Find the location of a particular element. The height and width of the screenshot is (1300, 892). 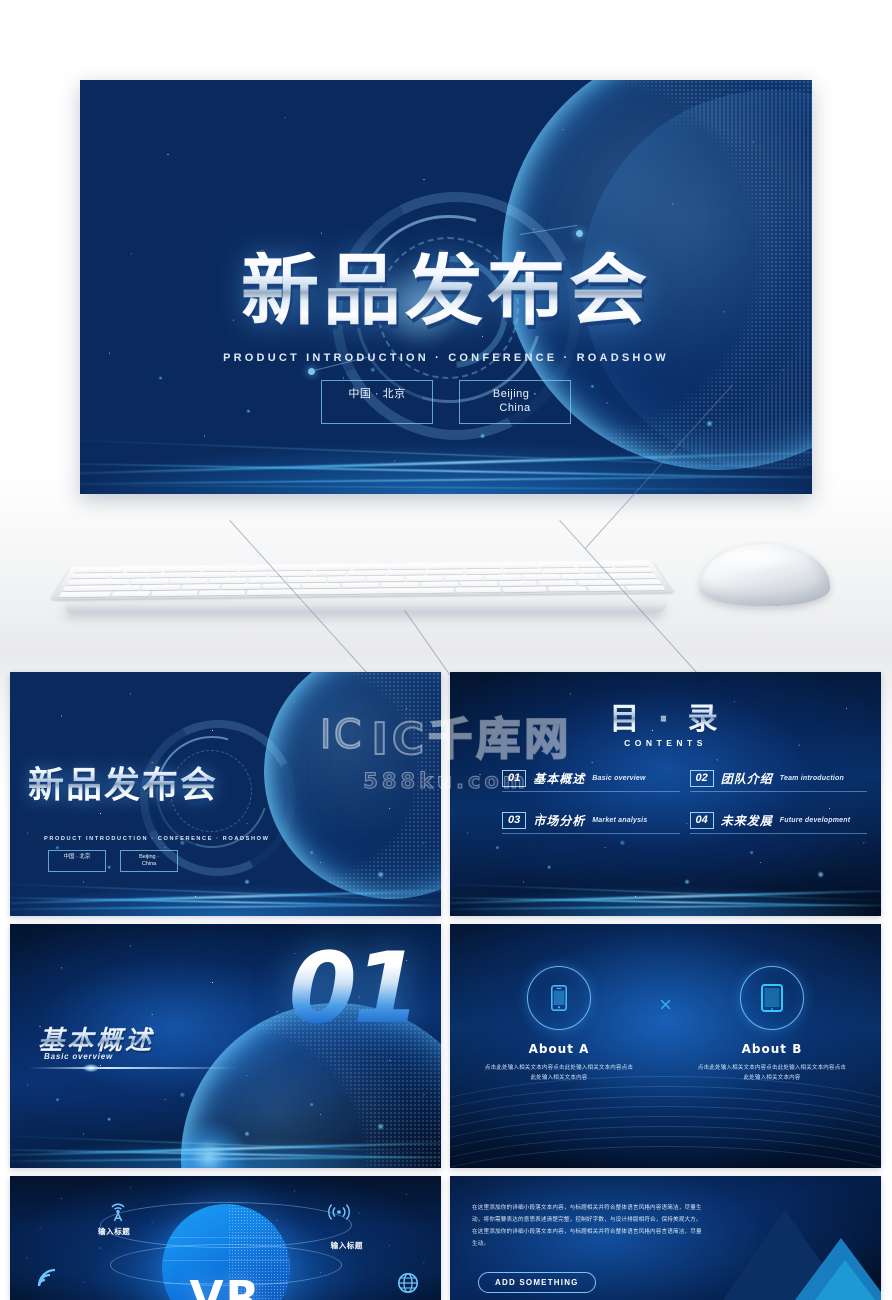

contents-subtitle: CONTENTS is located at coordinates (665, 743).